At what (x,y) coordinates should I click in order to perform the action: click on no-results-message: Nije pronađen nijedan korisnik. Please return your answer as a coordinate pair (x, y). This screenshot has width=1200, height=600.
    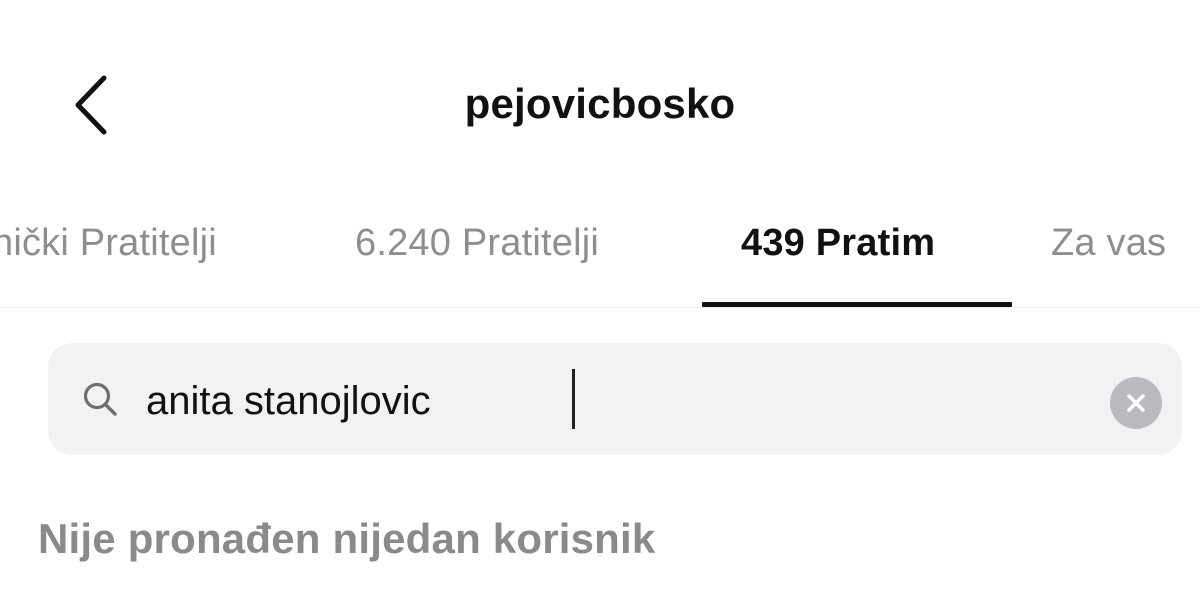
    Looking at the image, I should click on (347, 538).